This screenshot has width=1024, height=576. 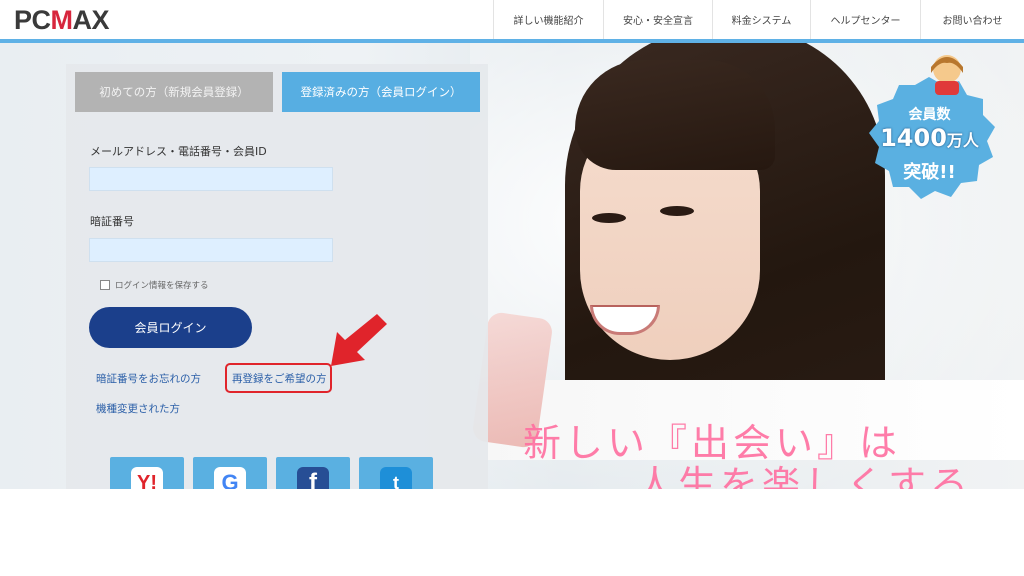 What do you see at coordinates (170, 327) in the screenshot?
I see `login-button: 会員ログイン` at bounding box center [170, 327].